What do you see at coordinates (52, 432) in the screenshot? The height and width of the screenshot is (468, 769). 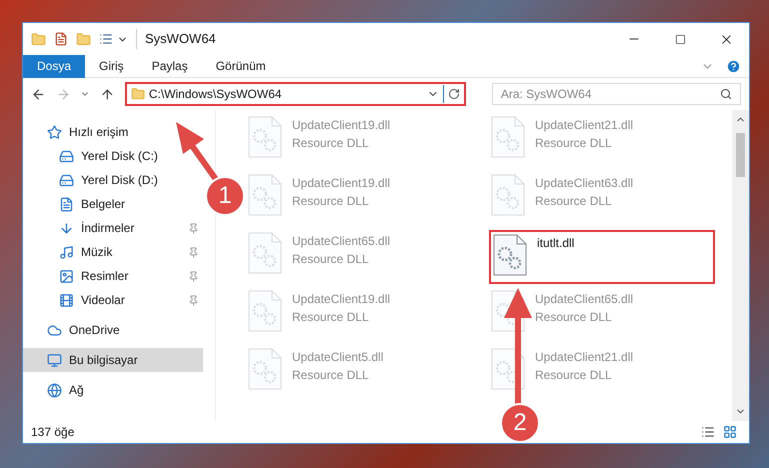 I see `item-count: 137 öğe` at bounding box center [52, 432].